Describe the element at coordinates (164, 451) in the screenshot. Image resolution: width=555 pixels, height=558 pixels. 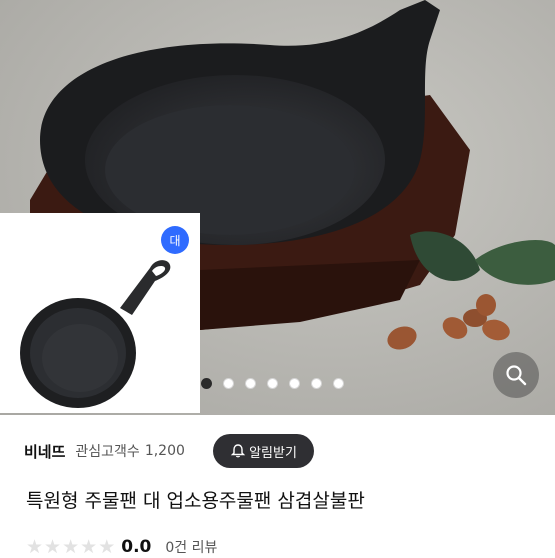
I see `interest-count: 1,200` at that location.